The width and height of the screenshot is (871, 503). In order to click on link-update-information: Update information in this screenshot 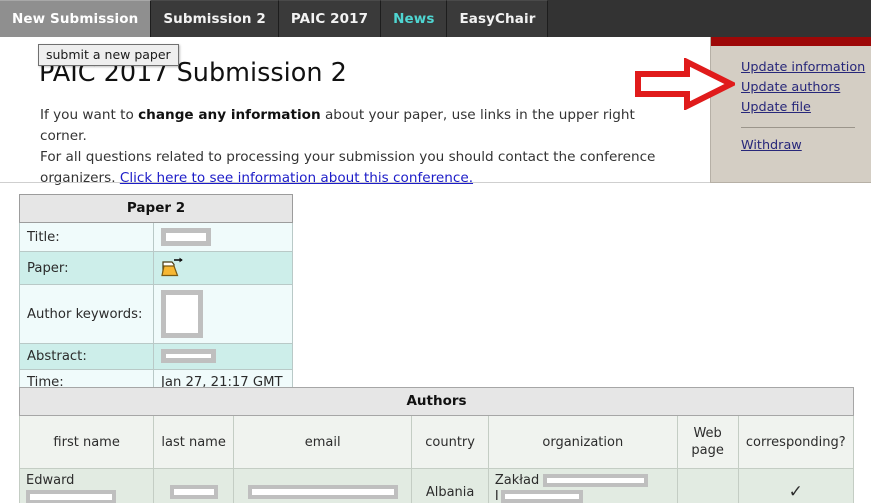, I will do `click(803, 68)`.